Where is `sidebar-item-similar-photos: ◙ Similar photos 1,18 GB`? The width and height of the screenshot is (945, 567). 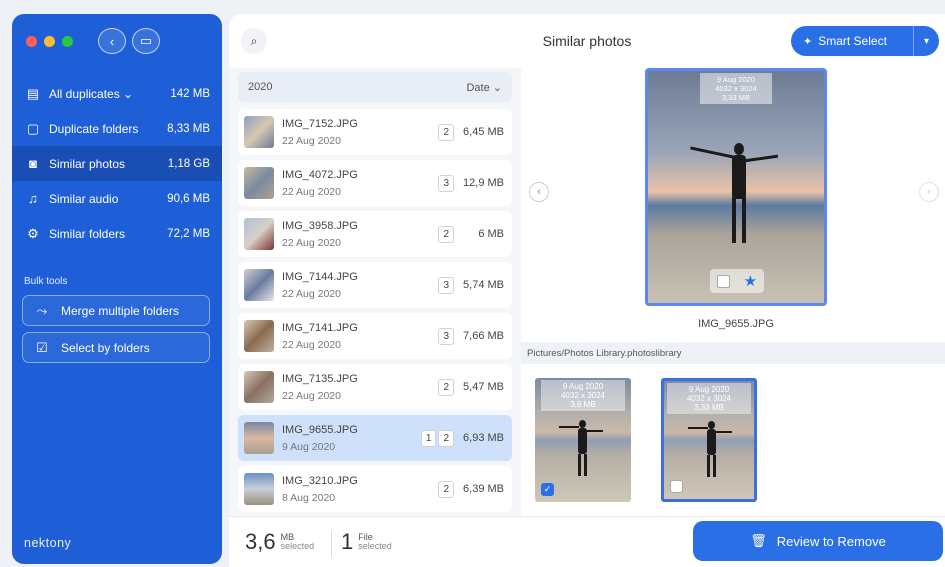 sidebar-item-similar-photos: ◙ Similar photos 1,18 GB is located at coordinates (117, 163).